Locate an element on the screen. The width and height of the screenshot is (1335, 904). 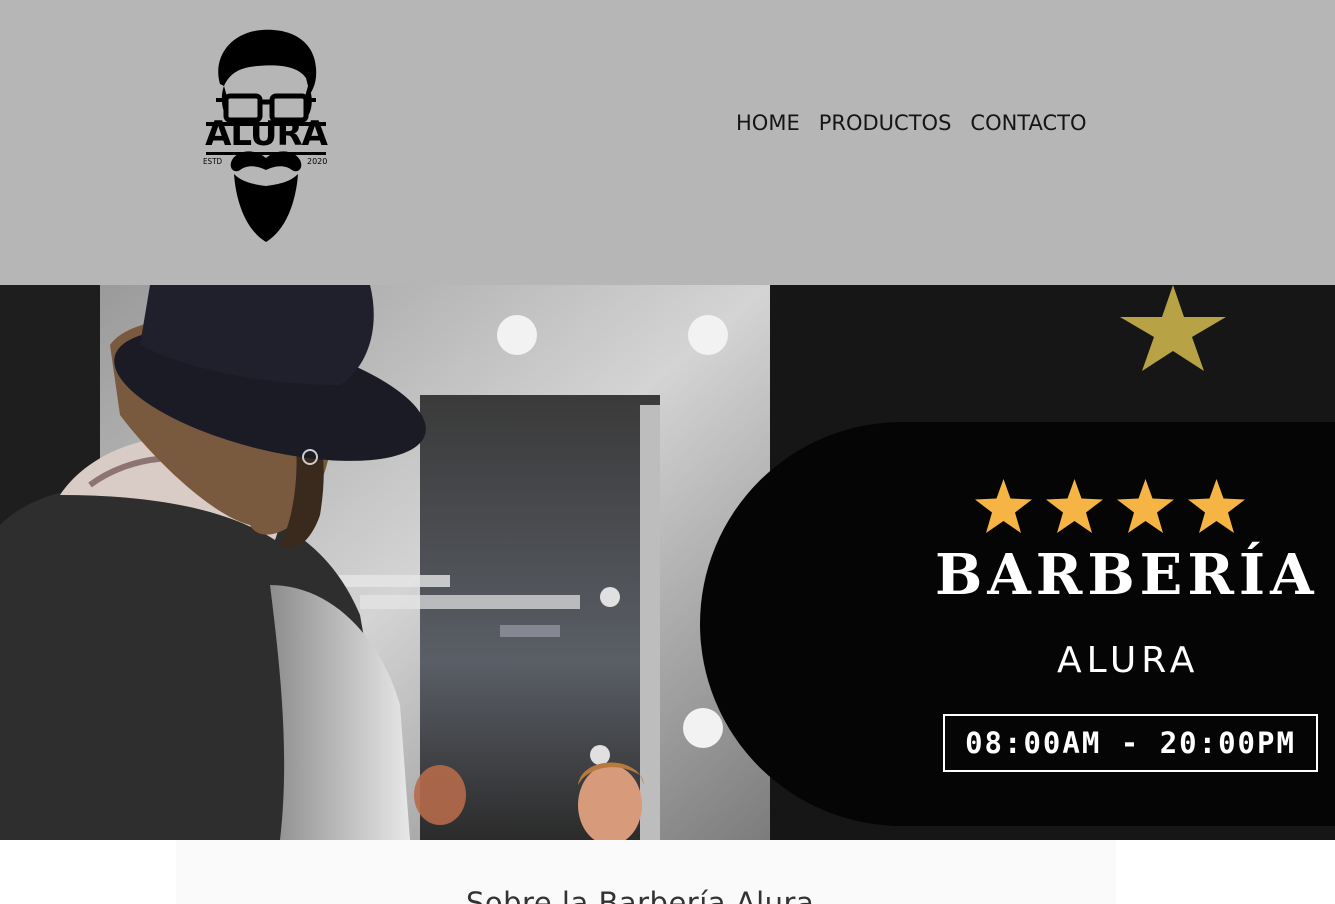
about-section: Sobre la Barbería Alura is located at coordinates (667, 872).